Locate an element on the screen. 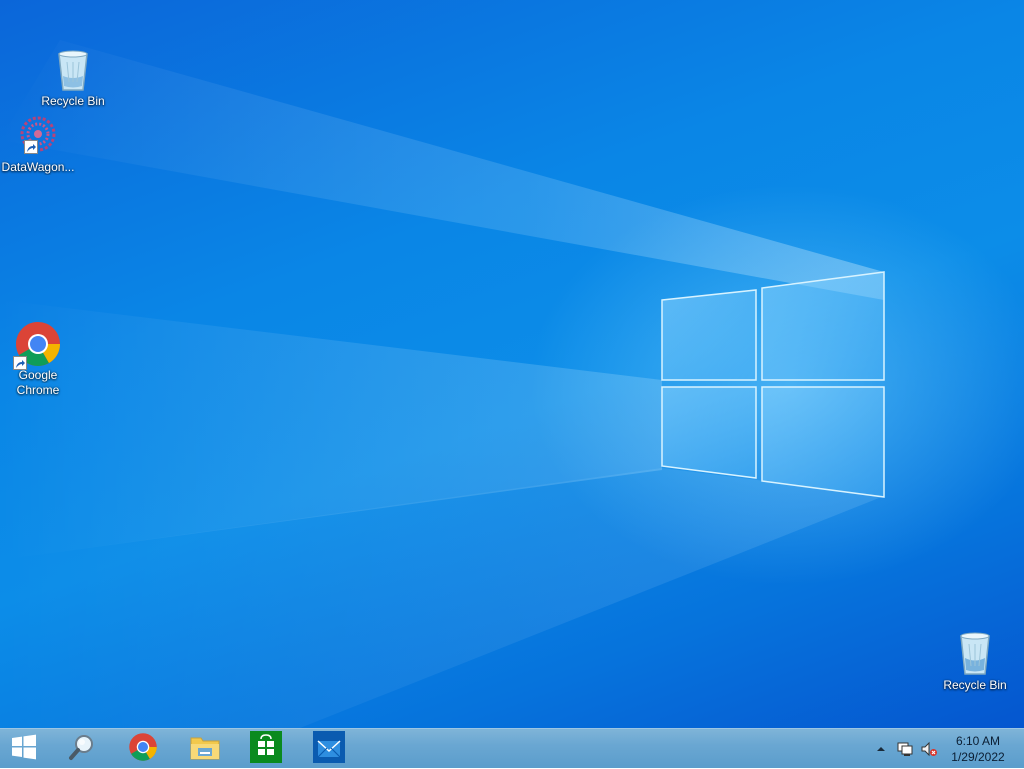 The height and width of the screenshot is (769, 1024). clock-time: 6:10 AM is located at coordinates (978, 741).